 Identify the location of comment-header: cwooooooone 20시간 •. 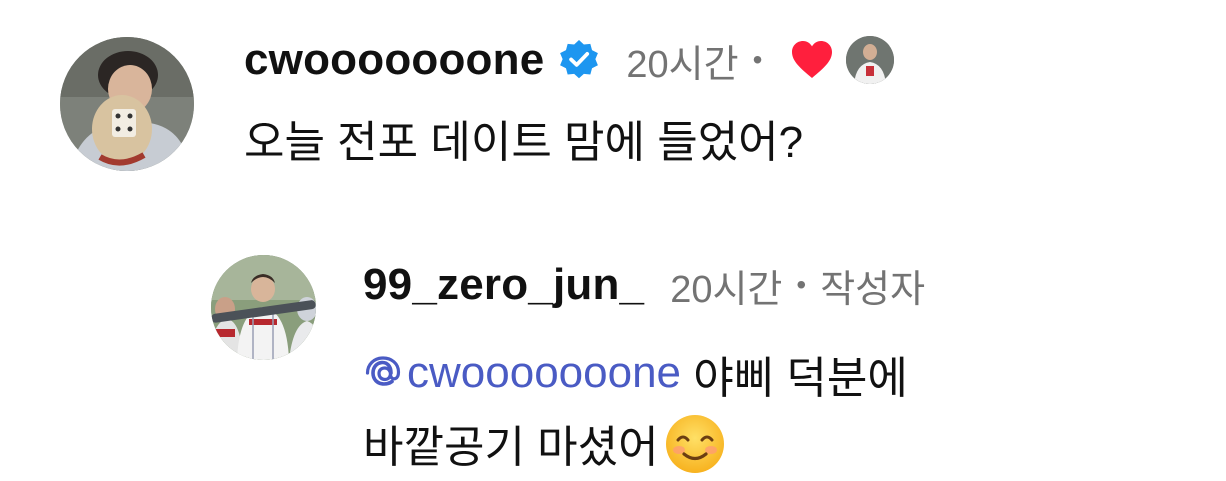
(569, 60).